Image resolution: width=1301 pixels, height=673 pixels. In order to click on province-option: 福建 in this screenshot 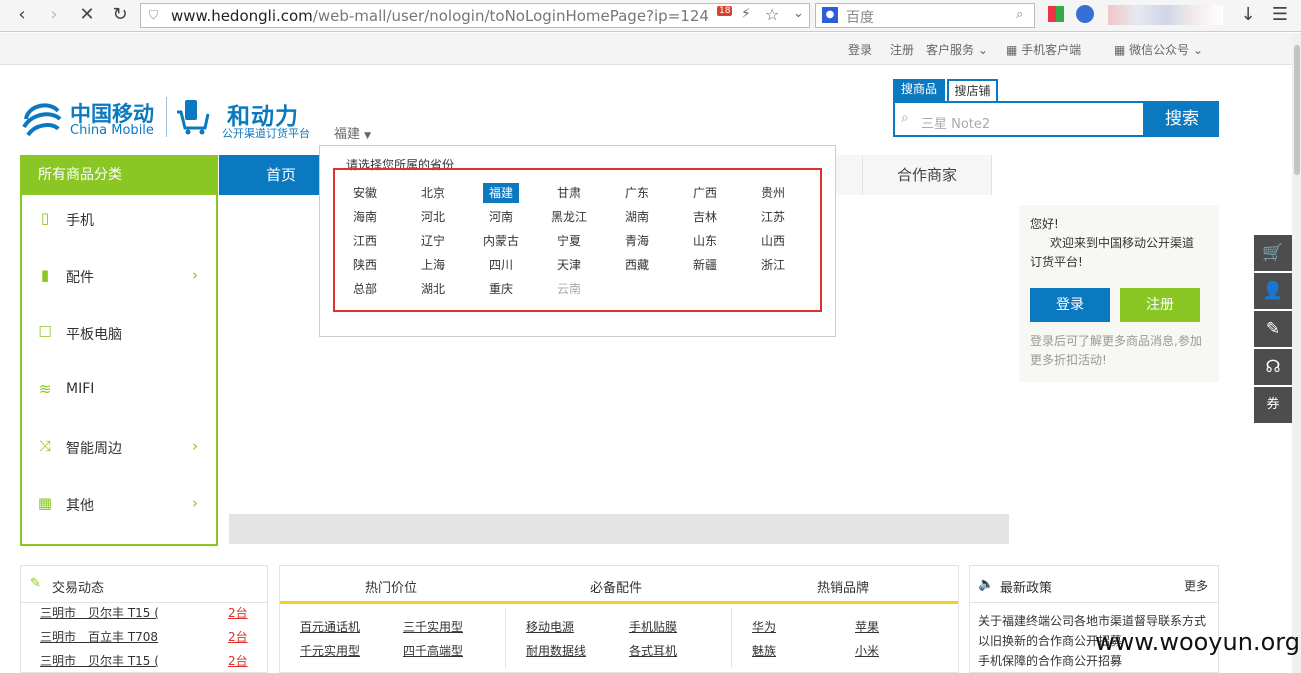, I will do `click(501, 193)`.